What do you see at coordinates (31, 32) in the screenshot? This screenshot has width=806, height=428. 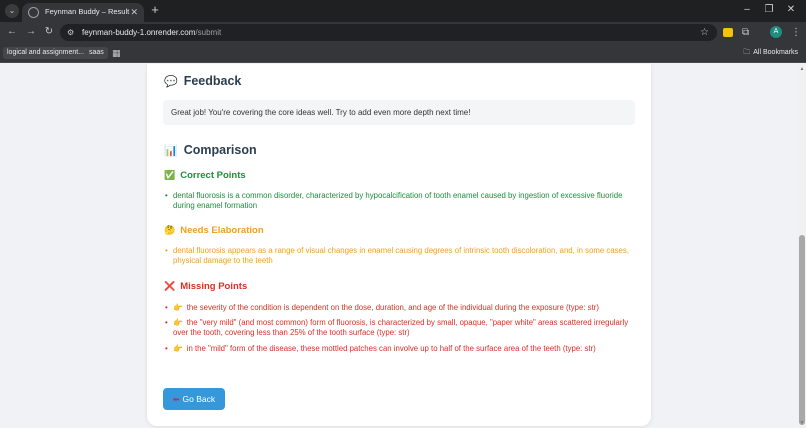 I see `forward-arrow-icon: →` at bounding box center [31, 32].